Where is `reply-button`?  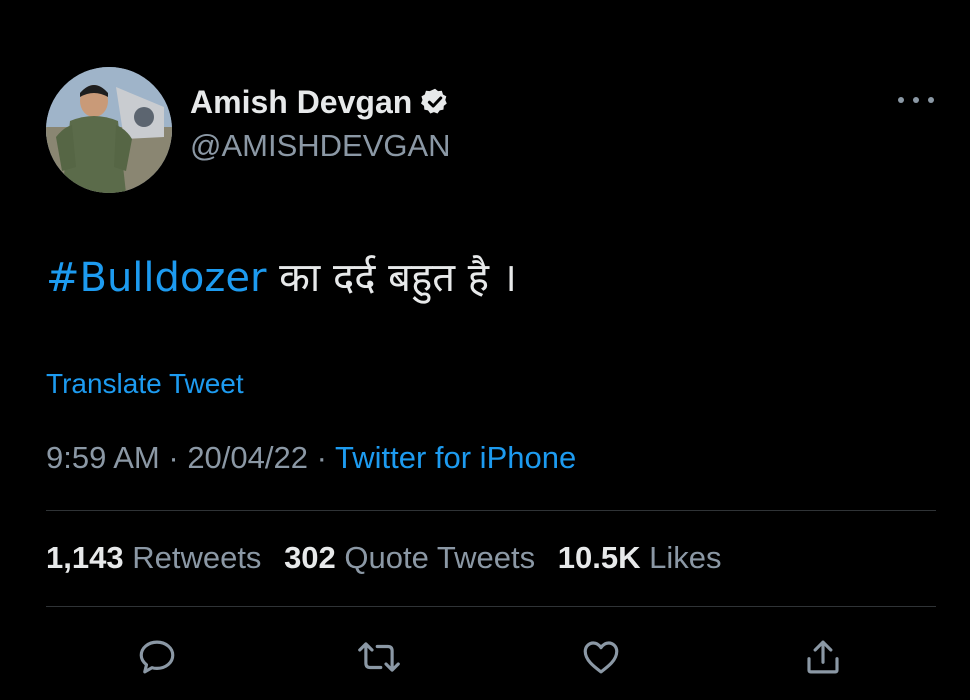
reply-button is located at coordinates (157, 657).